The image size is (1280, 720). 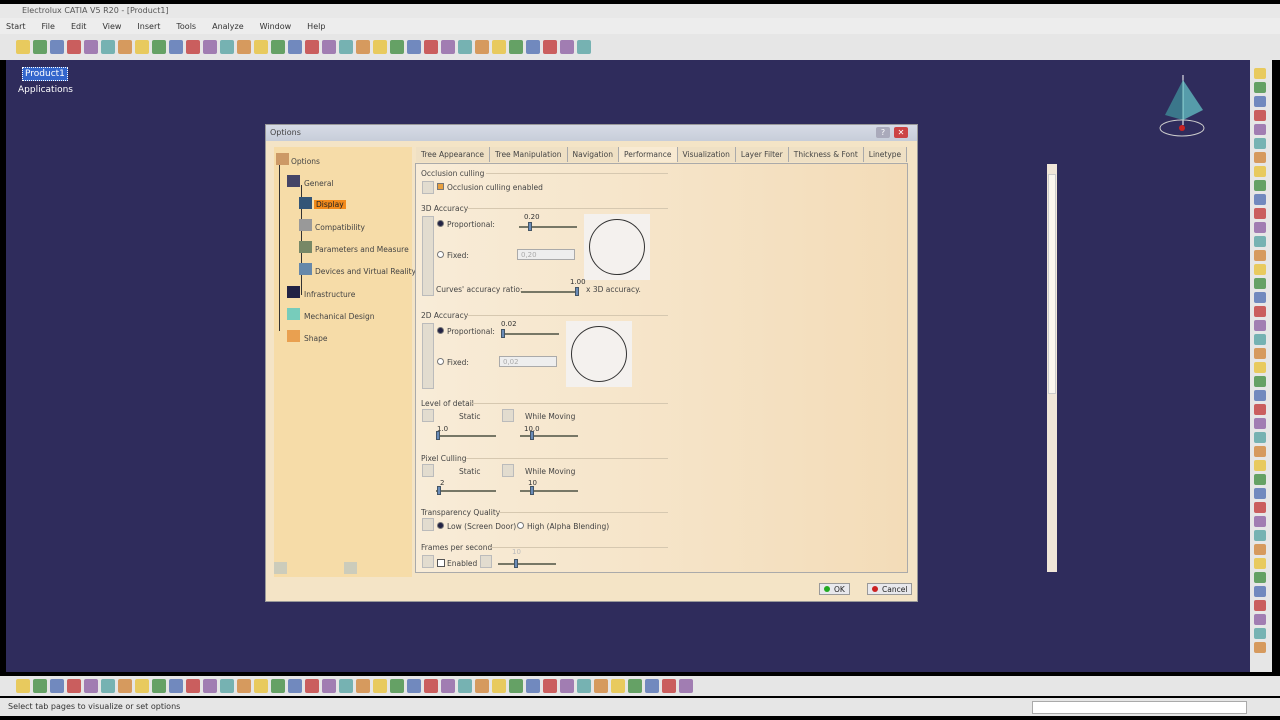 What do you see at coordinates (466, 491) in the screenshot?
I see `pixel-static-slider` at bounding box center [466, 491].